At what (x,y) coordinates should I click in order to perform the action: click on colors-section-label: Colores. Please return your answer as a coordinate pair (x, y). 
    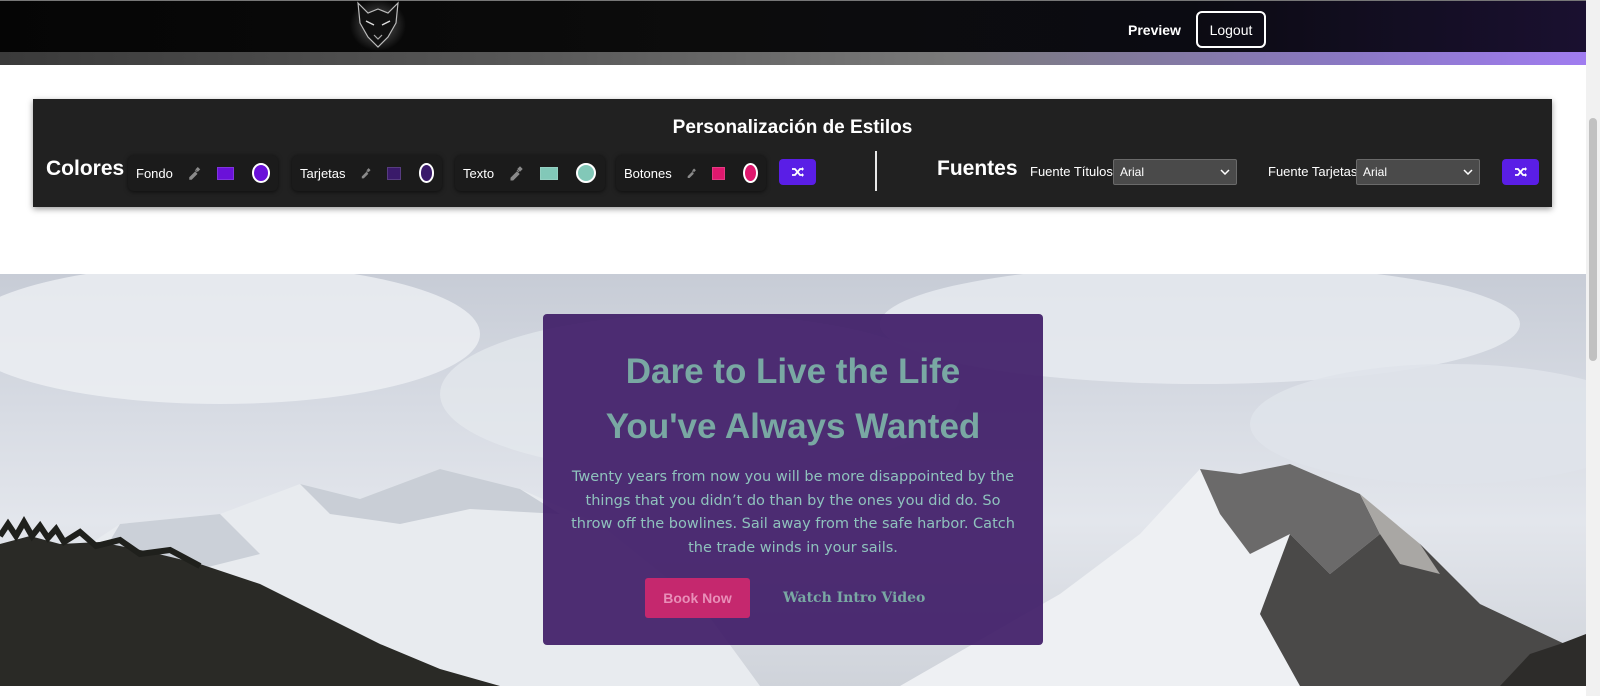
    Looking at the image, I should click on (85, 168).